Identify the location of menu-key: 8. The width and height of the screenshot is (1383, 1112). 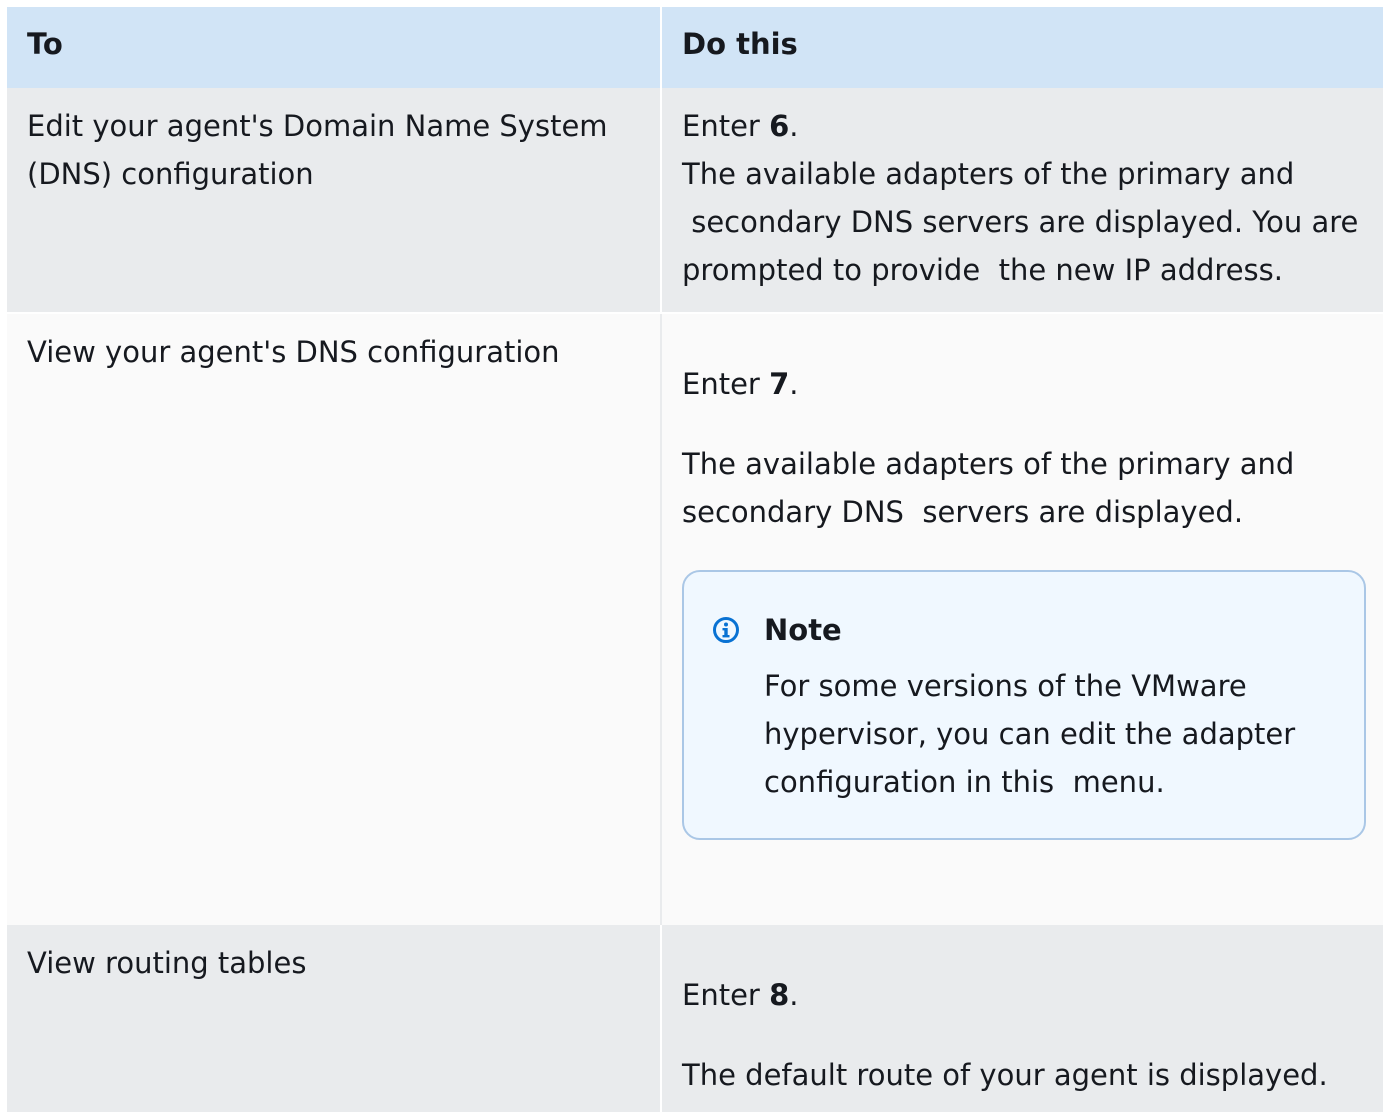
(779, 995).